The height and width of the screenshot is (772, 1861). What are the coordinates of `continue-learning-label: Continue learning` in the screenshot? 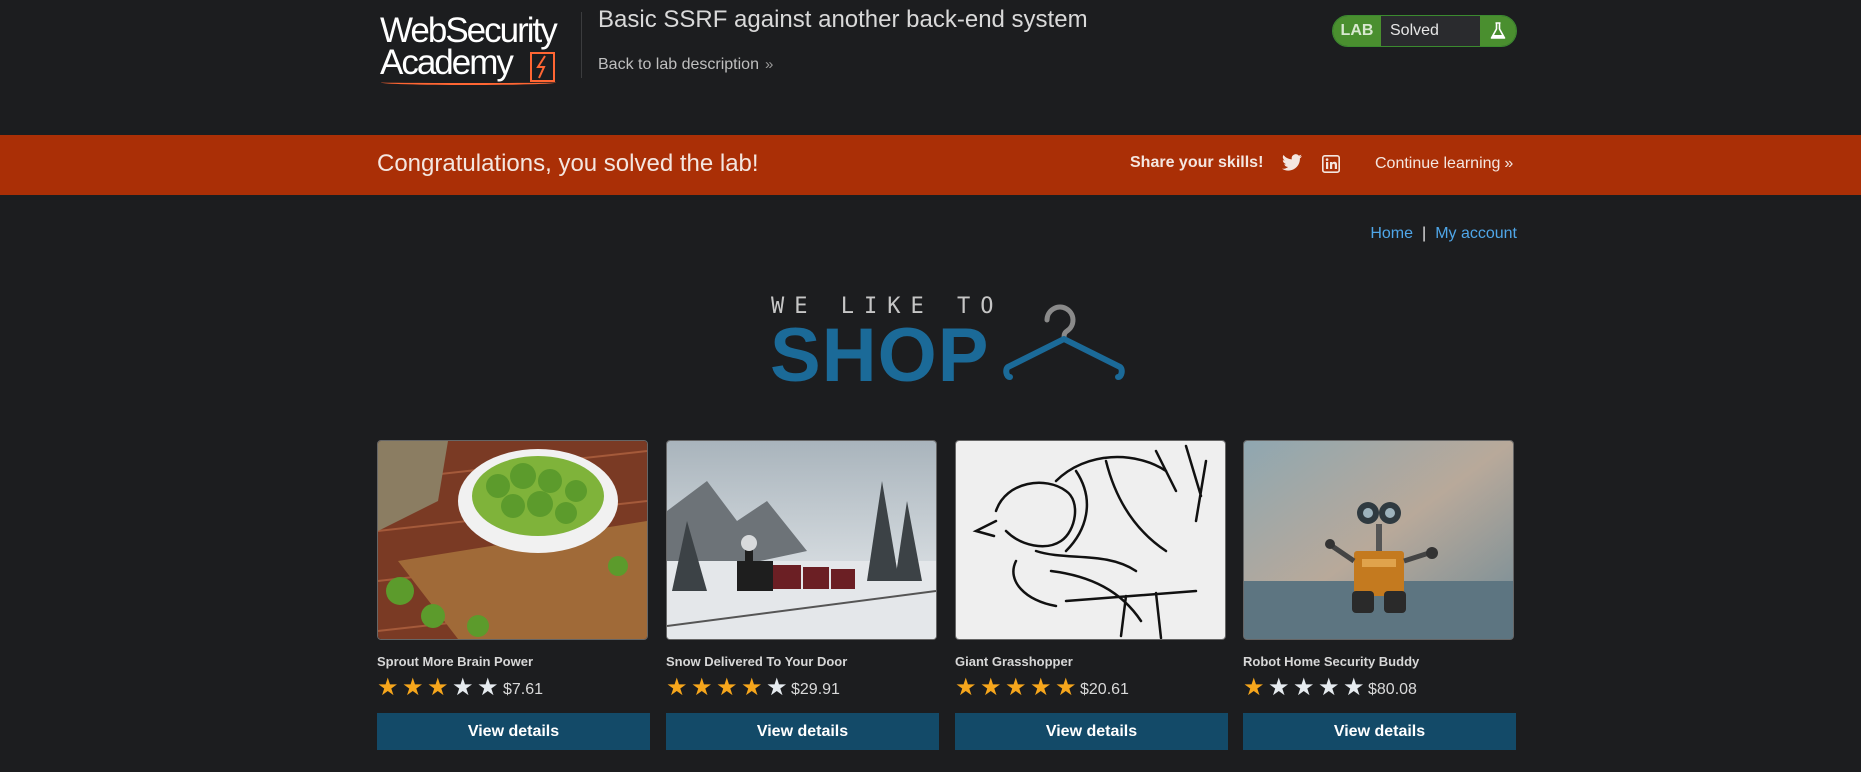 It's located at (1438, 163).